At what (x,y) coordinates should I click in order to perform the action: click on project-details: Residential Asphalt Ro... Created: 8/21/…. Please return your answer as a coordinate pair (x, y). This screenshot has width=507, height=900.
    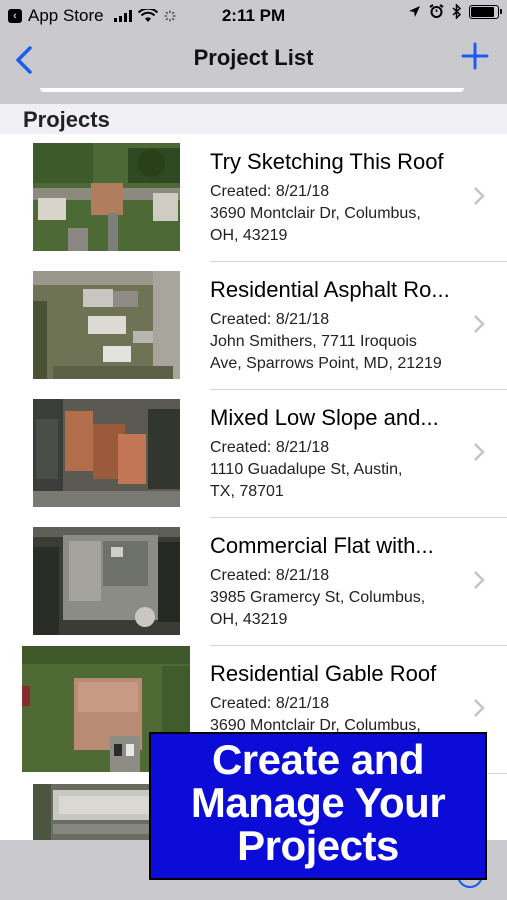
    Looking at the image, I should click on (341, 326).